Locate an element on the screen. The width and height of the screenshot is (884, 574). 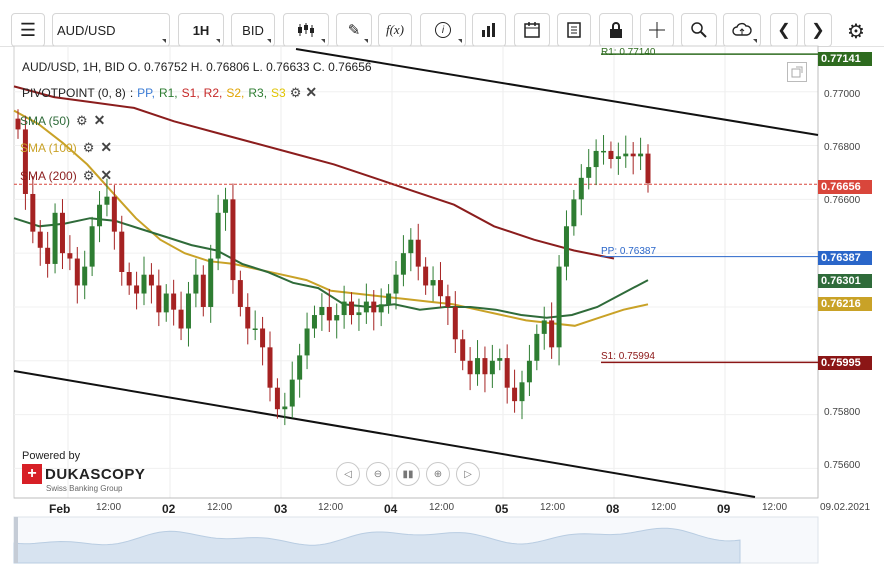
navigator-chart is located at coordinates (416, 540).